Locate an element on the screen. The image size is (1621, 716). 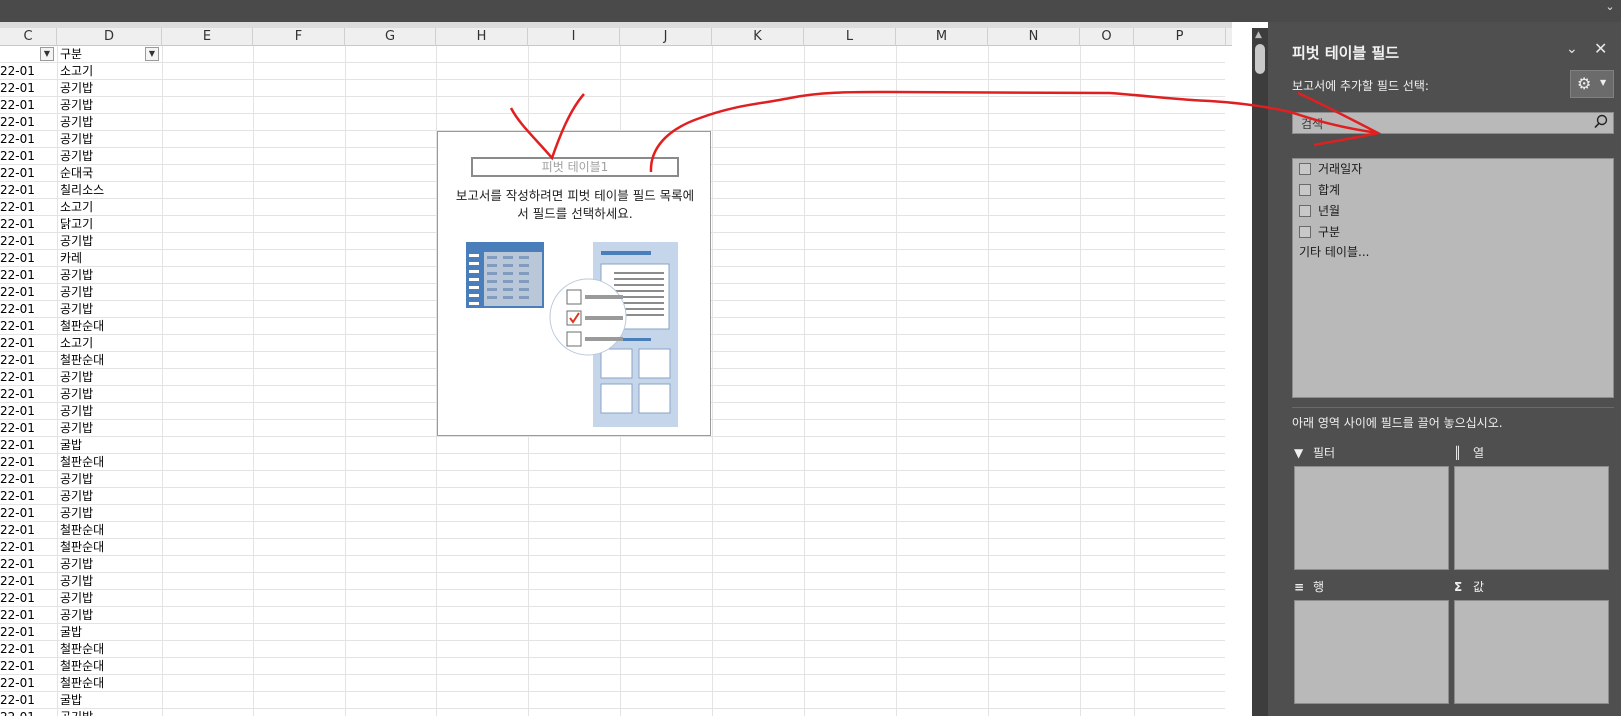
table-cell-d: 칠리소스 is located at coordinates (110, 190).